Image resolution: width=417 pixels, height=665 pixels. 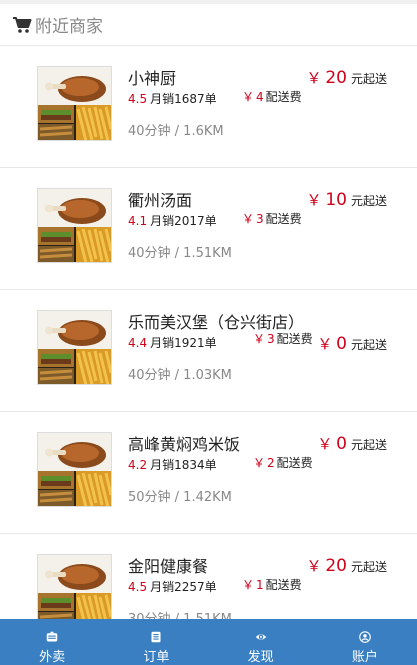 I want to click on shop-meta: 4.1 月销2017单, so click(x=172, y=220).